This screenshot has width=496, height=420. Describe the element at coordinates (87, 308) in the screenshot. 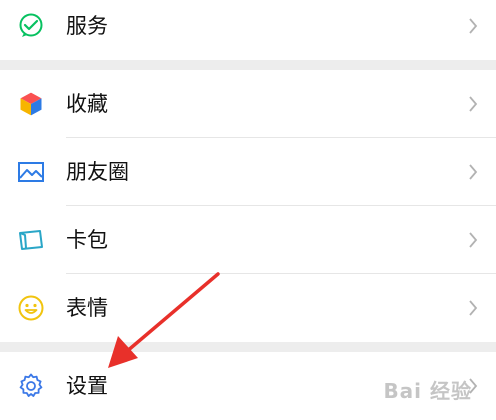

I see `stickers-label: 表情` at that location.